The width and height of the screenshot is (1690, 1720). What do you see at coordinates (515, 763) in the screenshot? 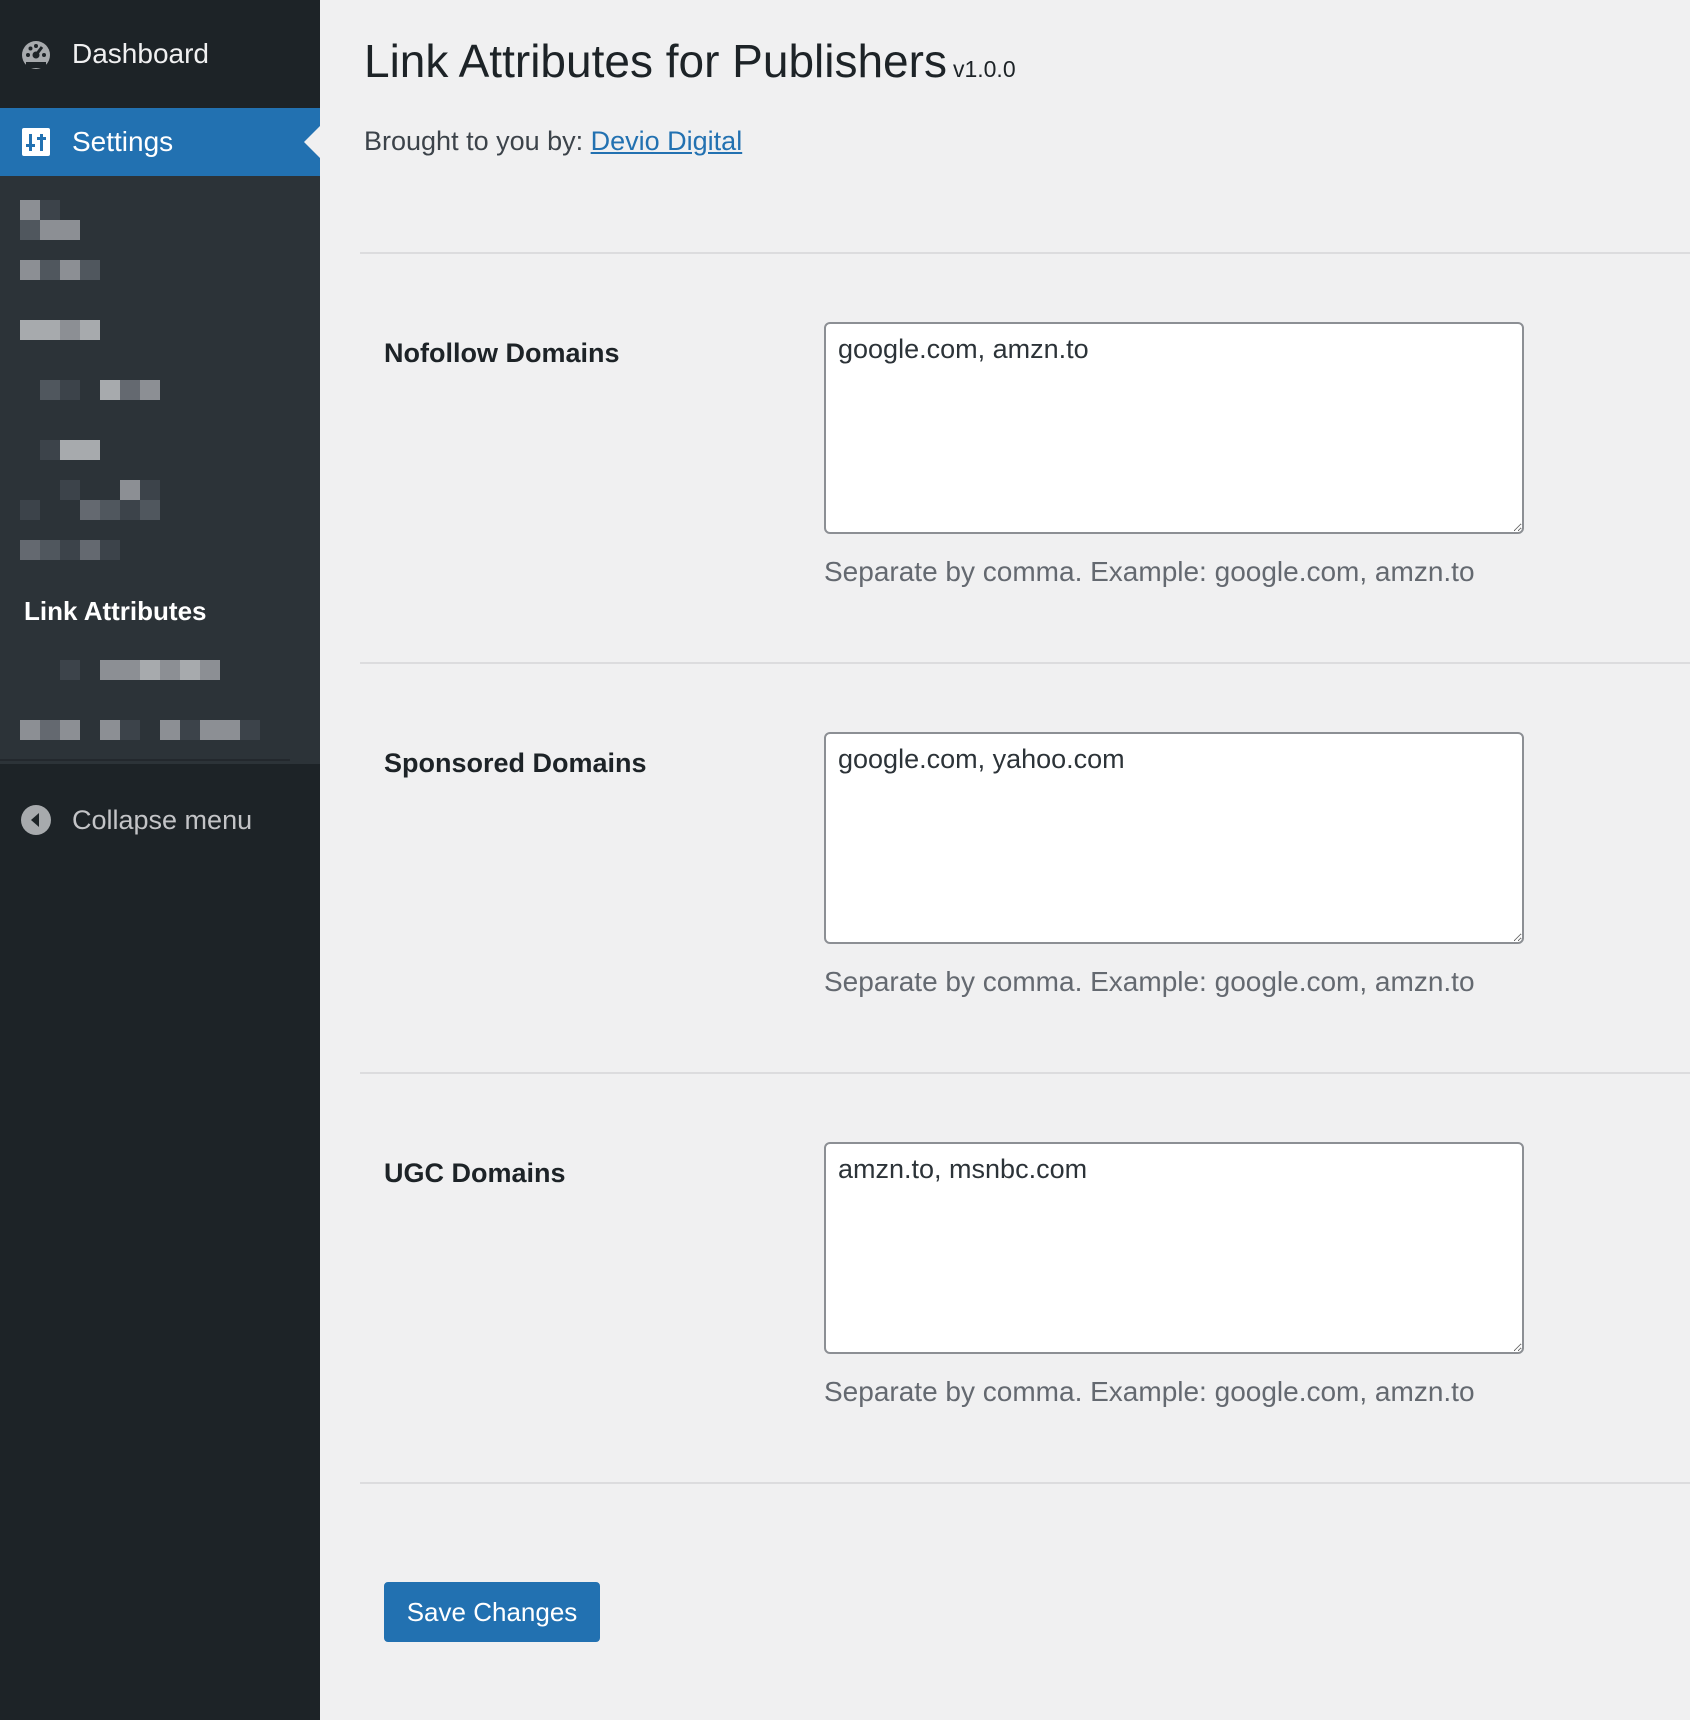
I see `sponsored-domains-label: Sponsored Domains` at bounding box center [515, 763].